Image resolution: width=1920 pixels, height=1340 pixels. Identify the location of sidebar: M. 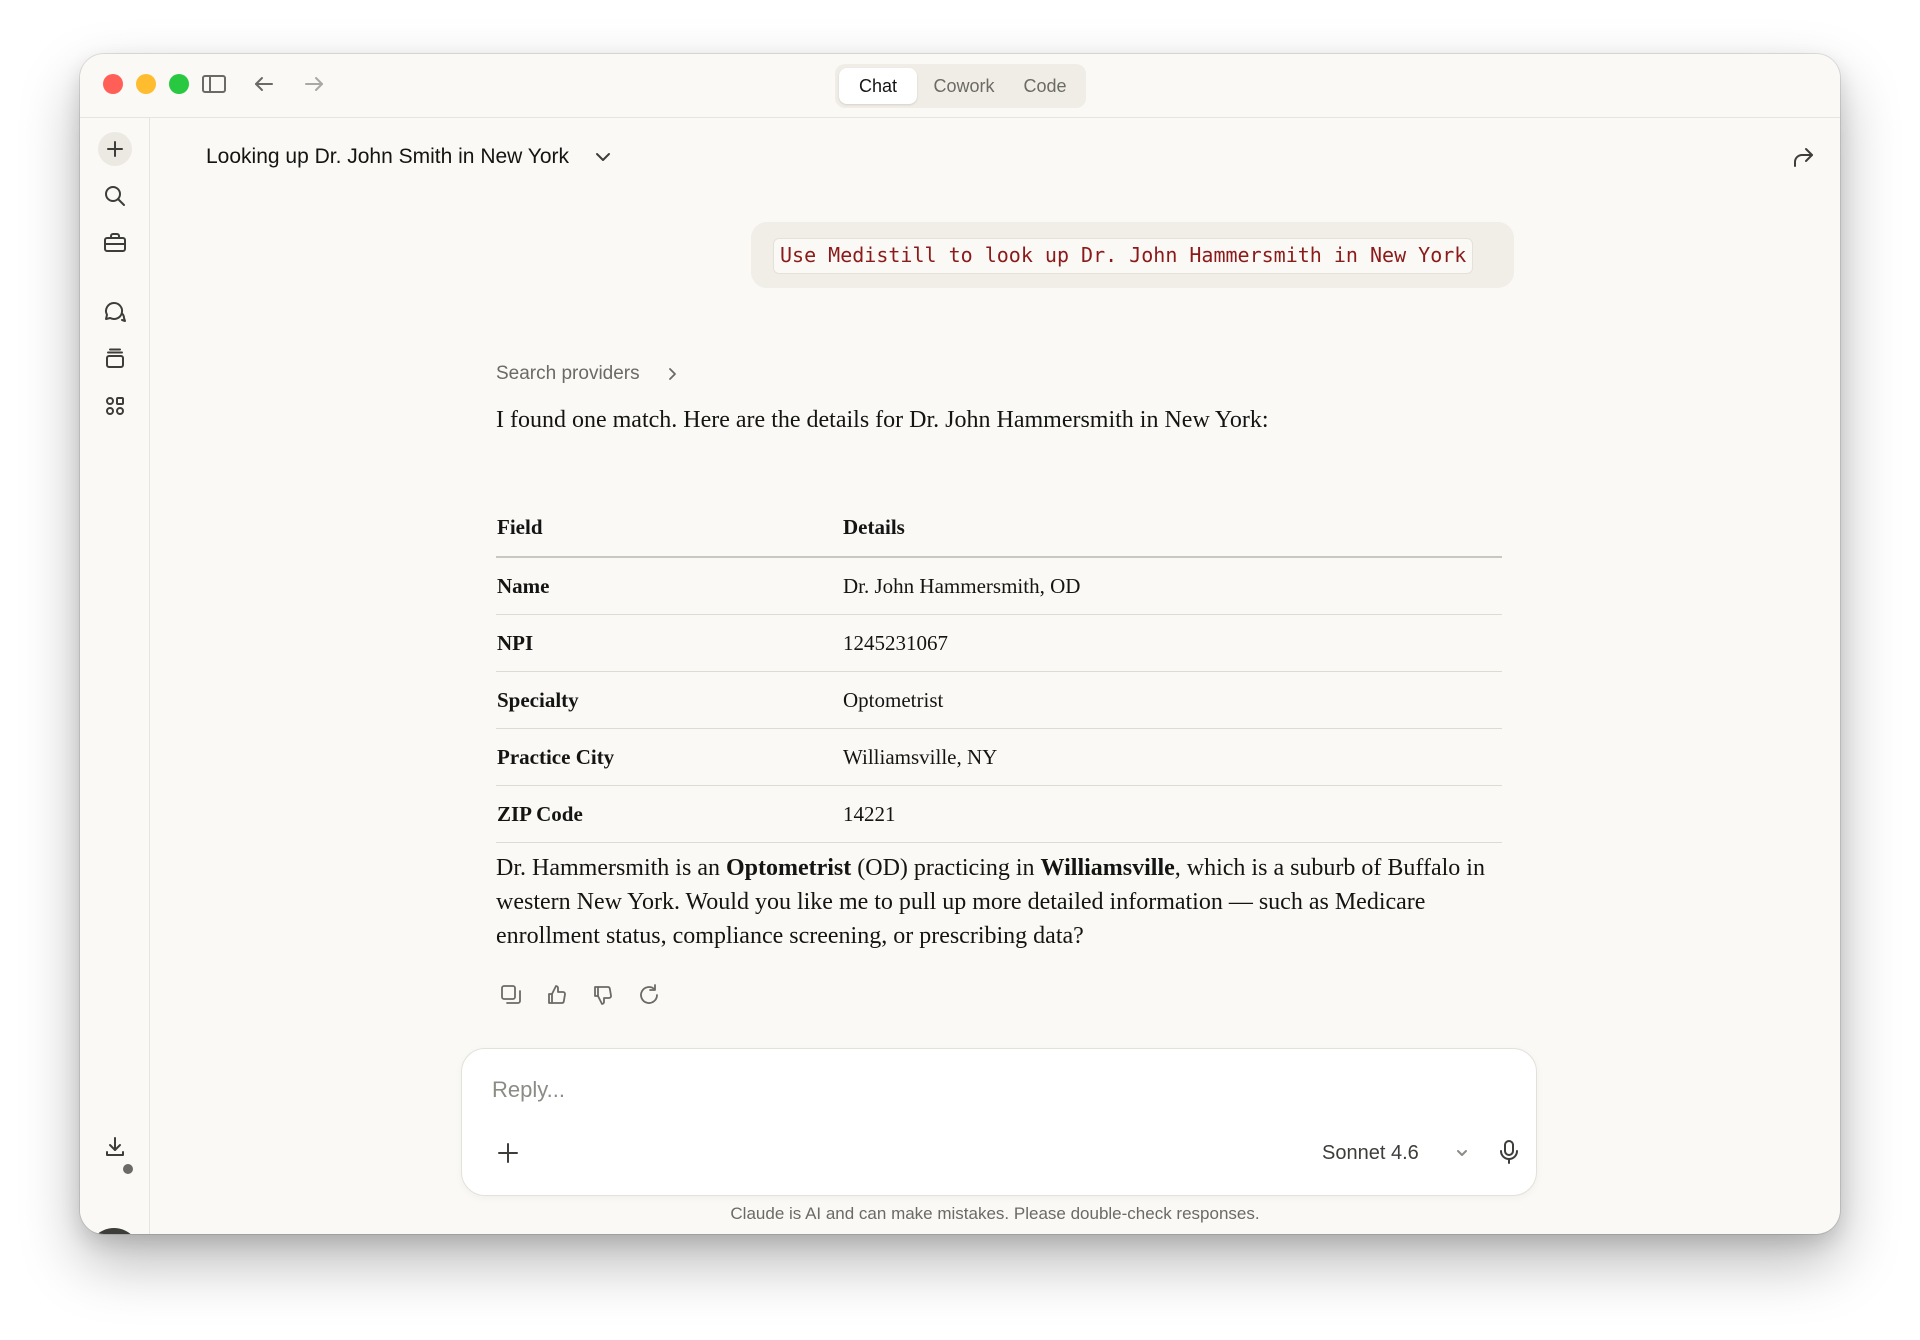
(115, 676).